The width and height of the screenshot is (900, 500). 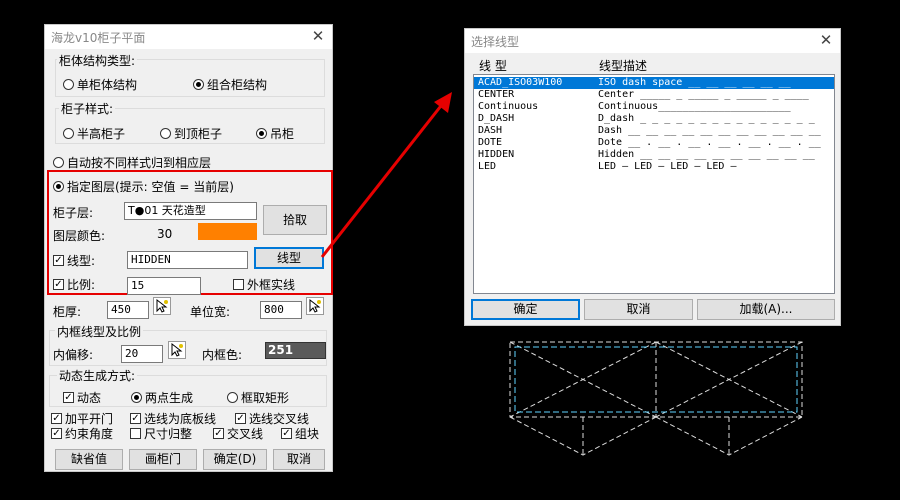 What do you see at coordinates (132, 162) in the screenshot?
I see `radio-auto-layer: 自动按不同样式归到相应层` at bounding box center [132, 162].